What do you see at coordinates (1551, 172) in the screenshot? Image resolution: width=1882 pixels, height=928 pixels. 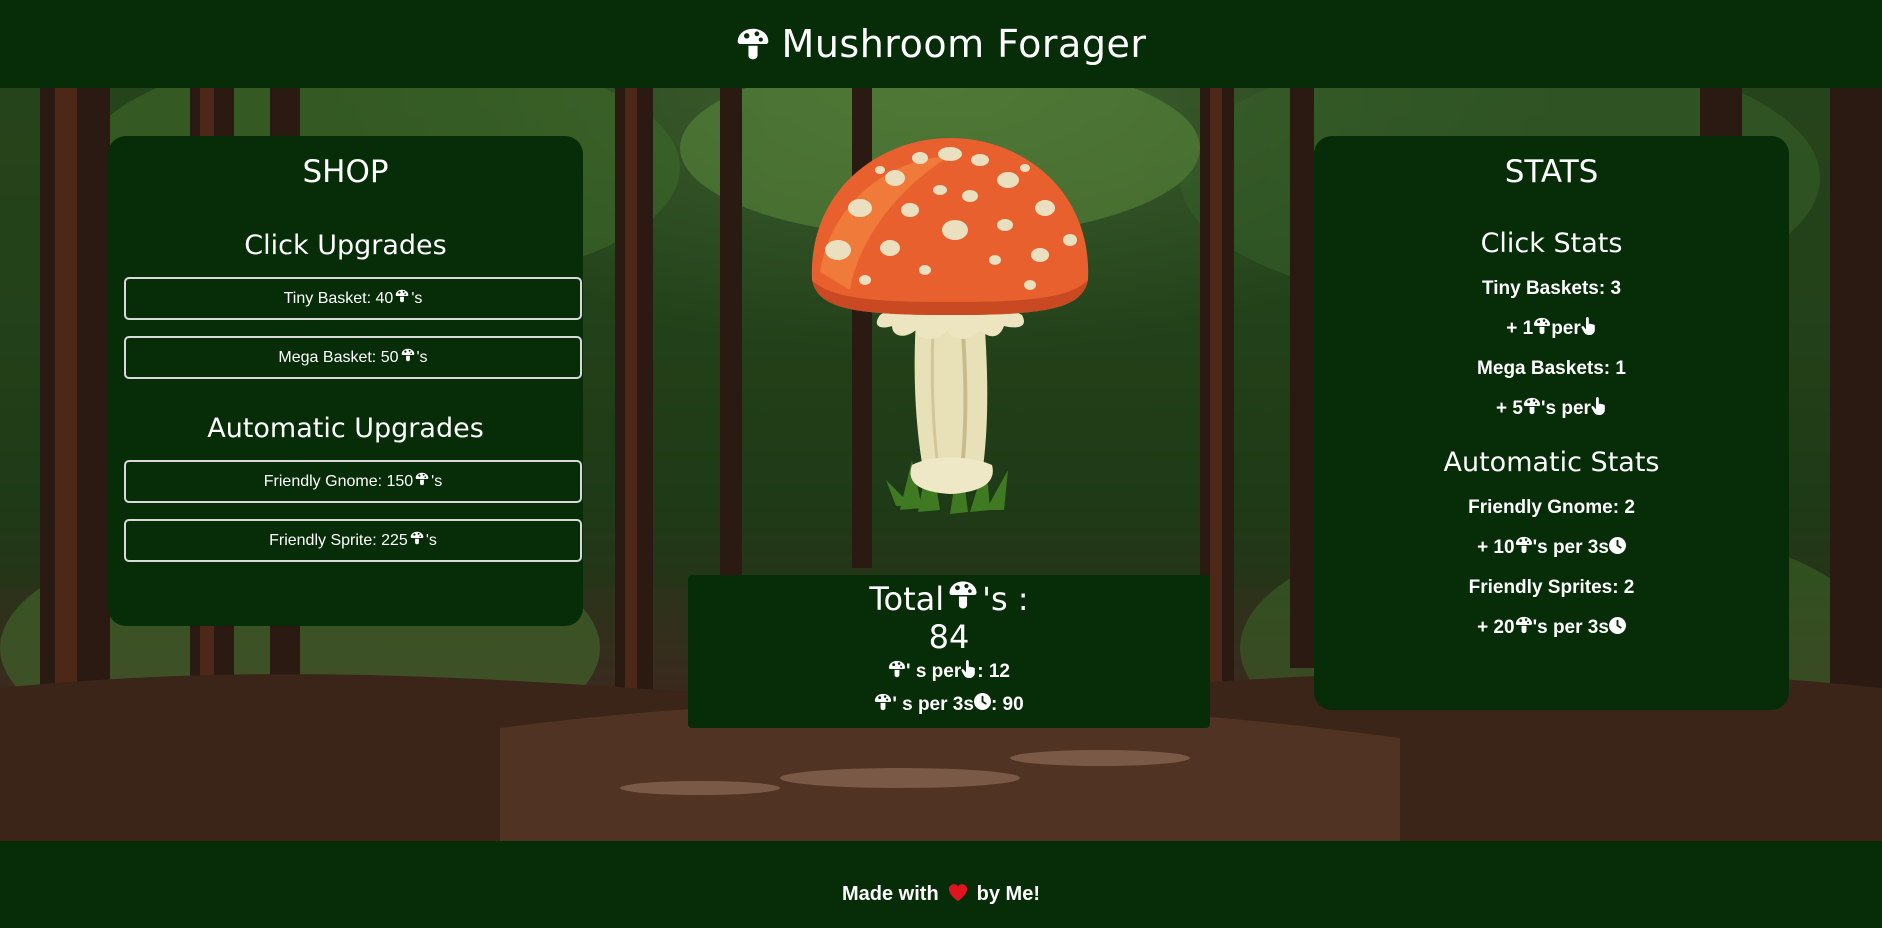 I see `stats-title: STATS` at bounding box center [1551, 172].